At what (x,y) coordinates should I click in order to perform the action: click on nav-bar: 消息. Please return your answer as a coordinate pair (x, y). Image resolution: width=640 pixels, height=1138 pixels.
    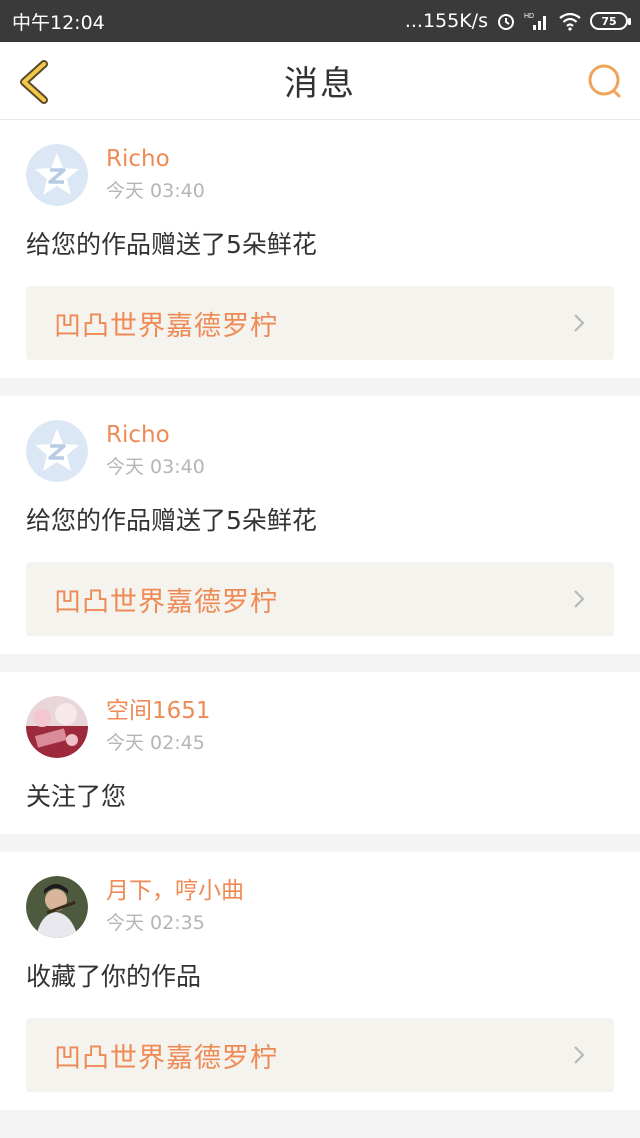
    Looking at the image, I should click on (320, 81).